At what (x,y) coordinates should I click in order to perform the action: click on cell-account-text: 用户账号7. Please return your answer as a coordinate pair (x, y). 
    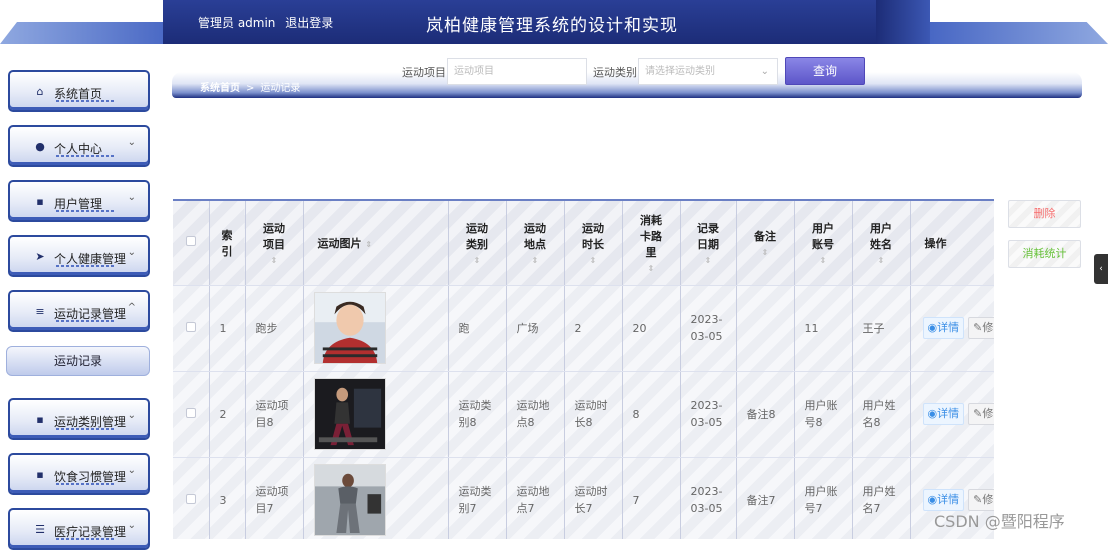
    Looking at the image, I should click on (821, 500).